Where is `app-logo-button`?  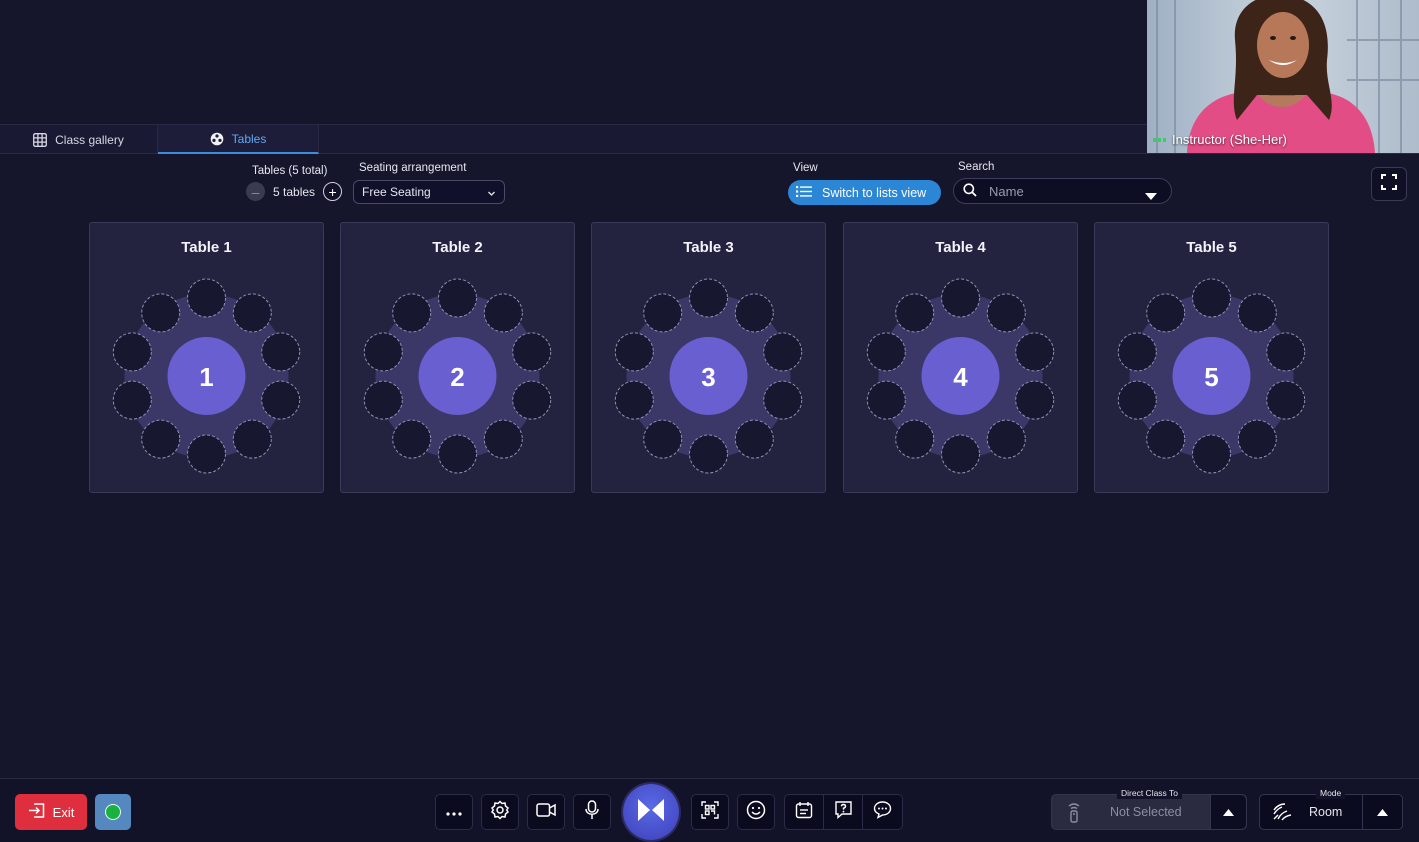
app-logo-button is located at coordinates (651, 812).